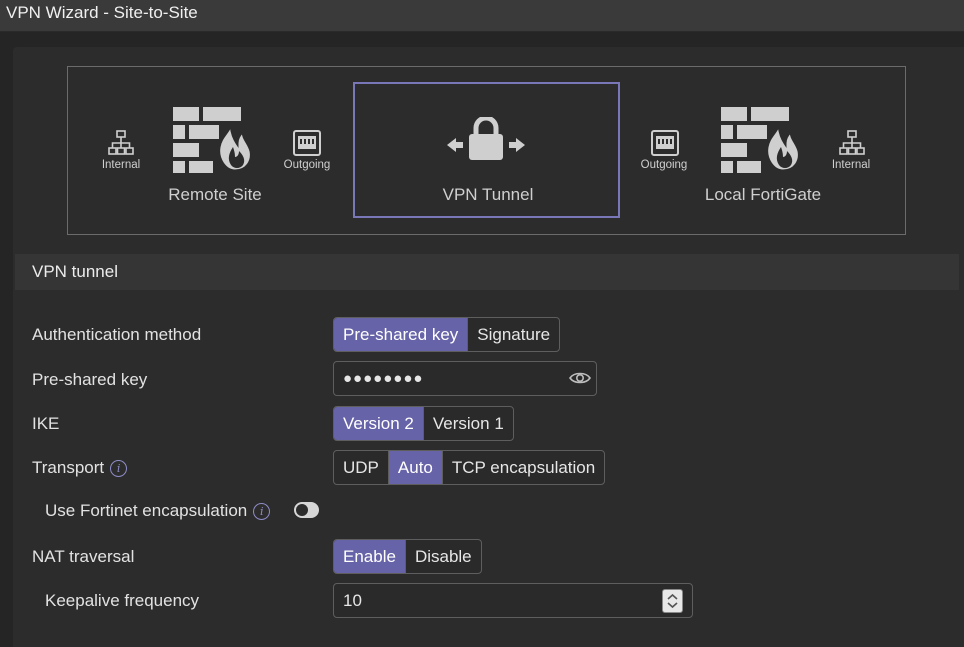 Image resolution: width=964 pixels, height=647 pixels. I want to click on section-title: VPN tunnel, so click(75, 271).